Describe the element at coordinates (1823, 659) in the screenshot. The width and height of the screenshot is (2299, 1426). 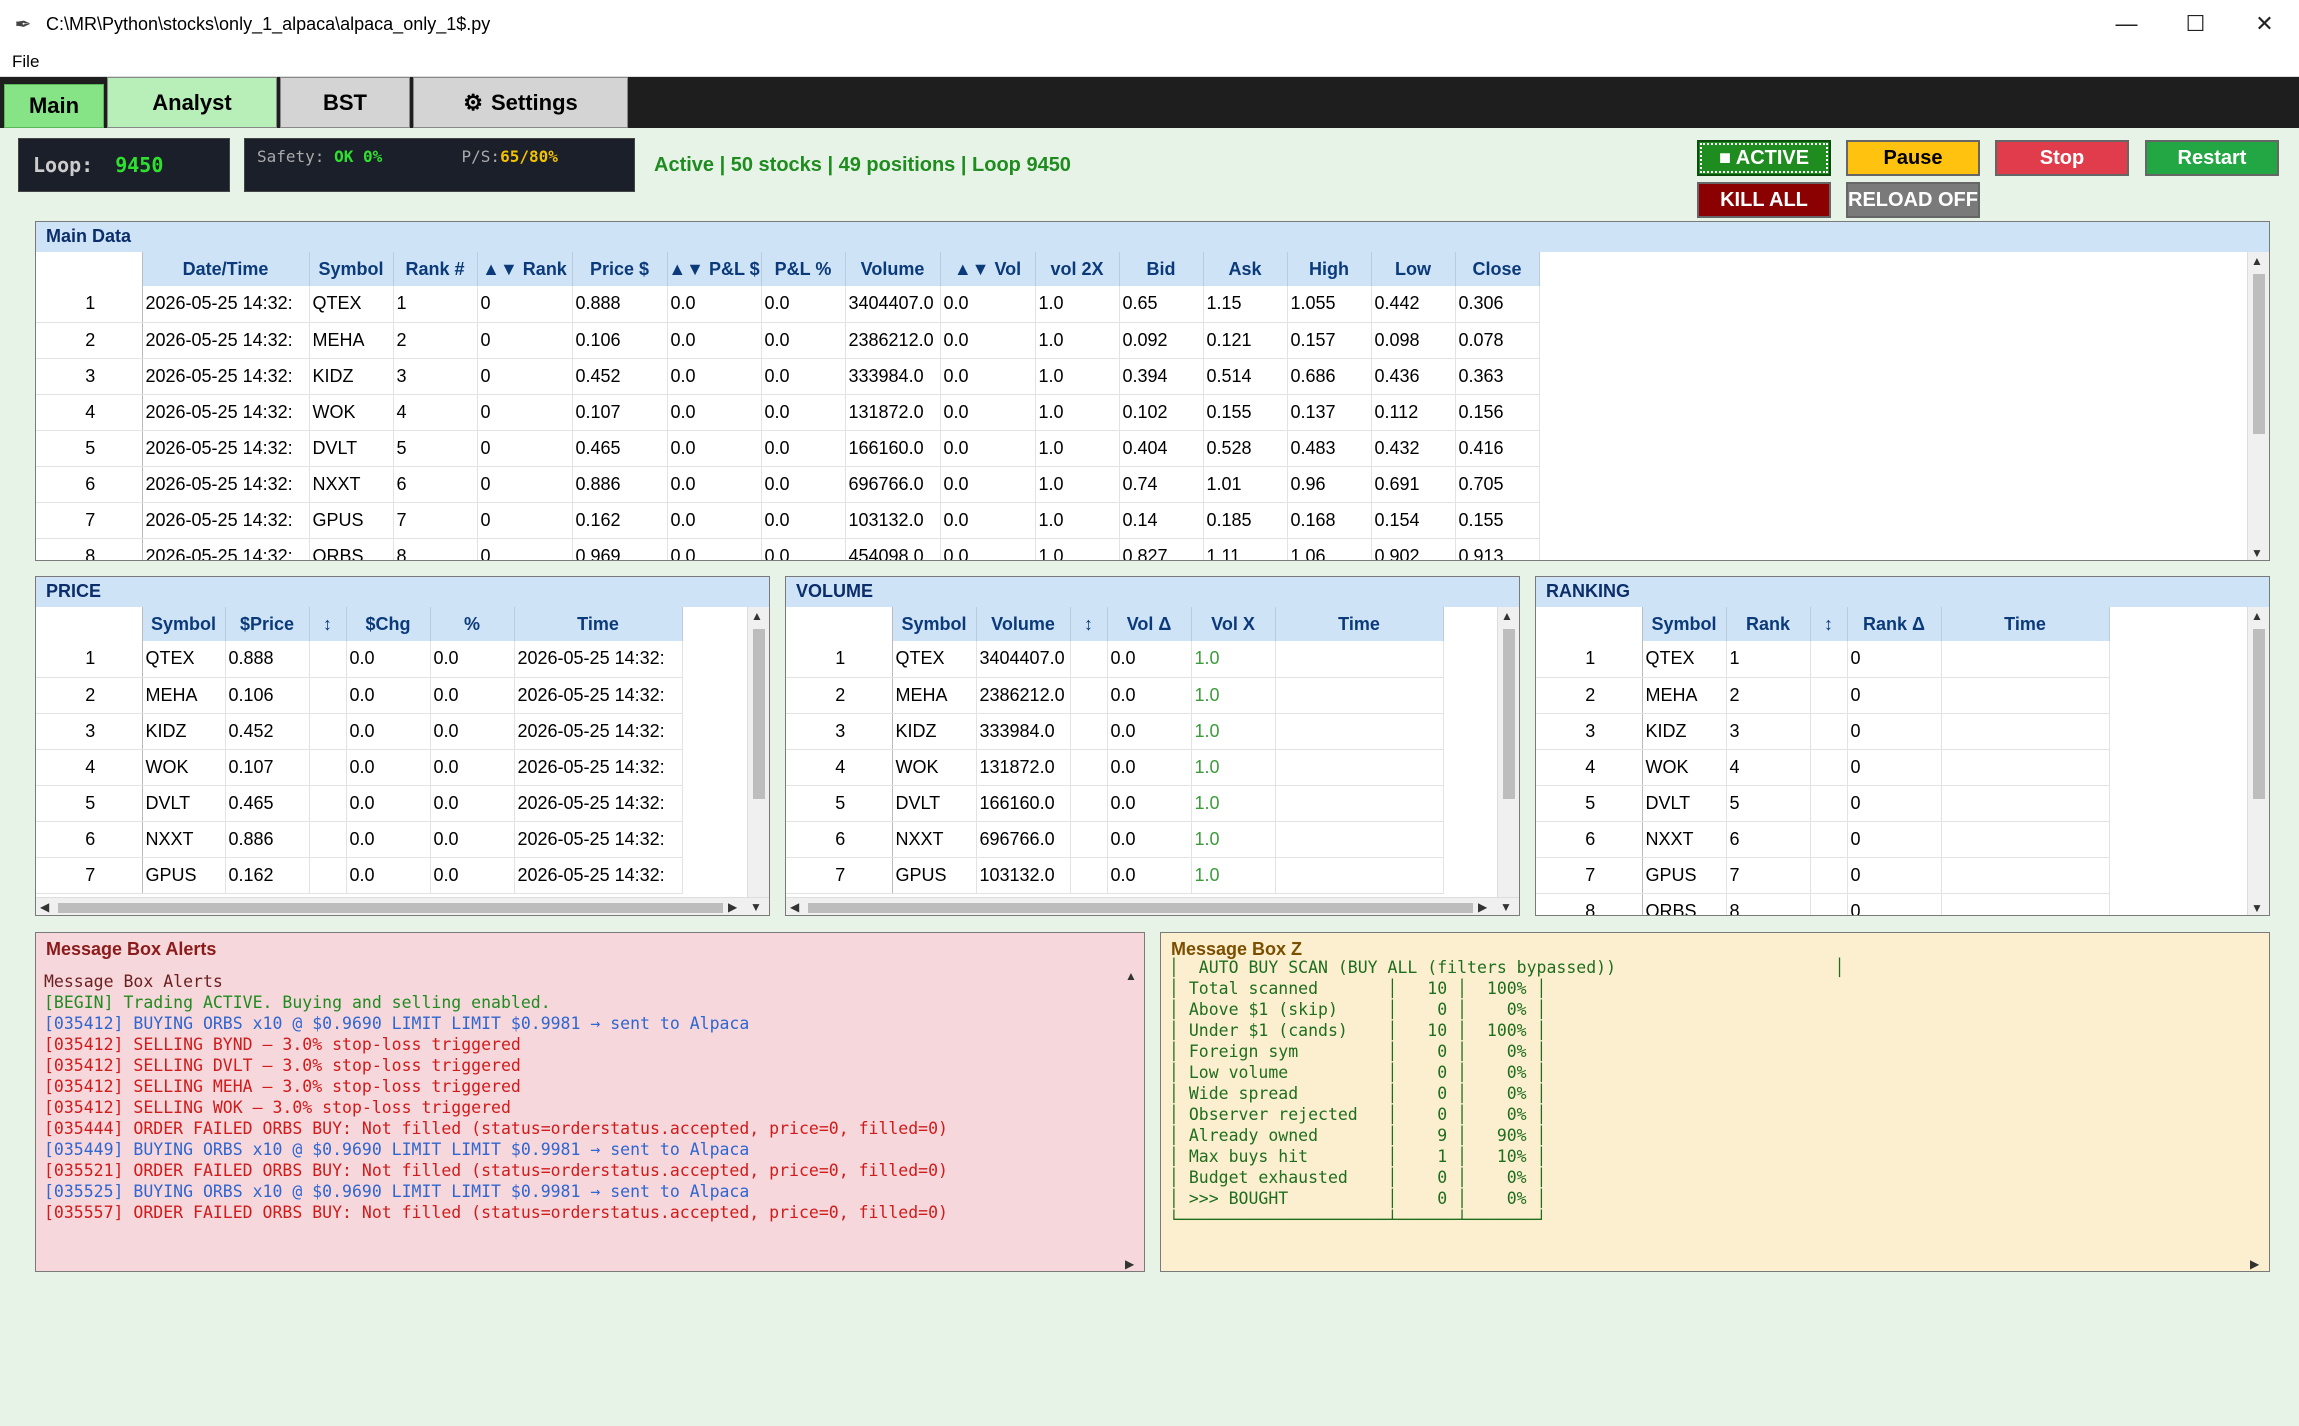
I see `table-row: 1 QTEX 1 0` at that location.